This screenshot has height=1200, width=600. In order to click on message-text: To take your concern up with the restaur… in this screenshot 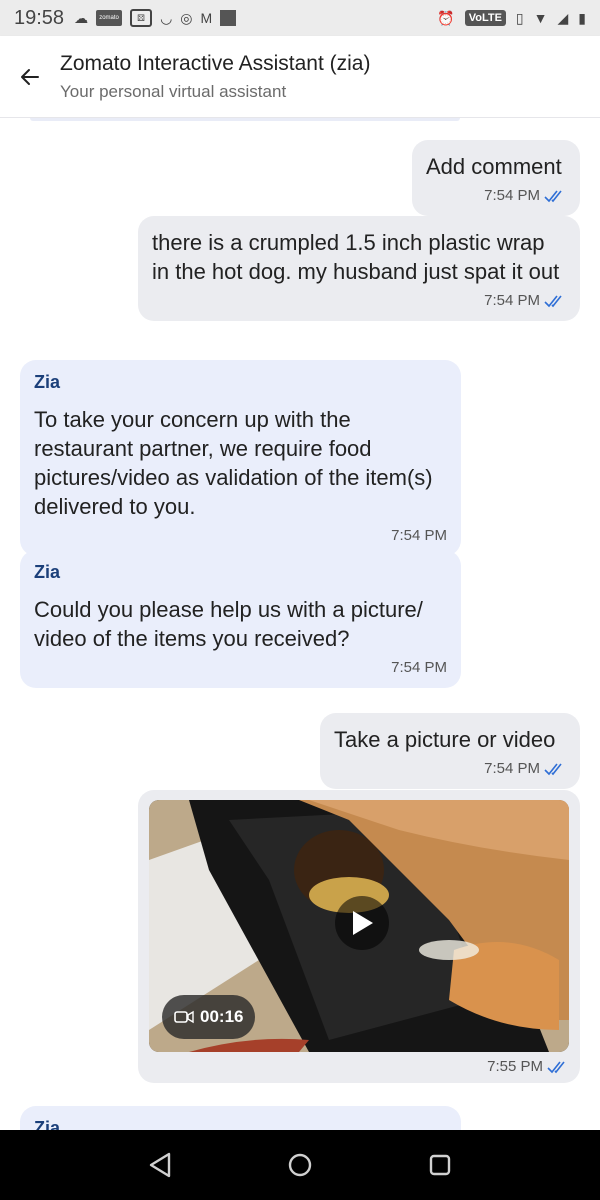, I will do `click(233, 463)`.